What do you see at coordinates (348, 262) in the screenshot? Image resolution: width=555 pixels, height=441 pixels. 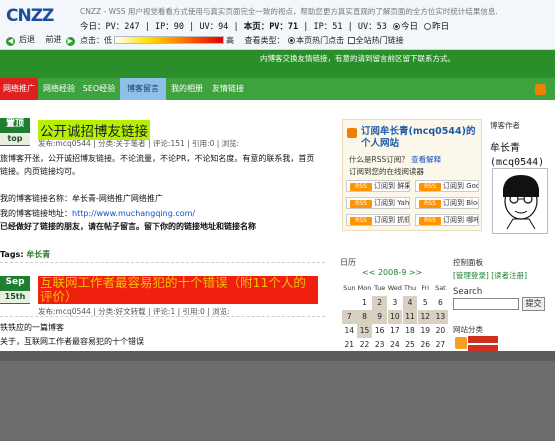 I see `calendar-heading: 日历` at bounding box center [348, 262].